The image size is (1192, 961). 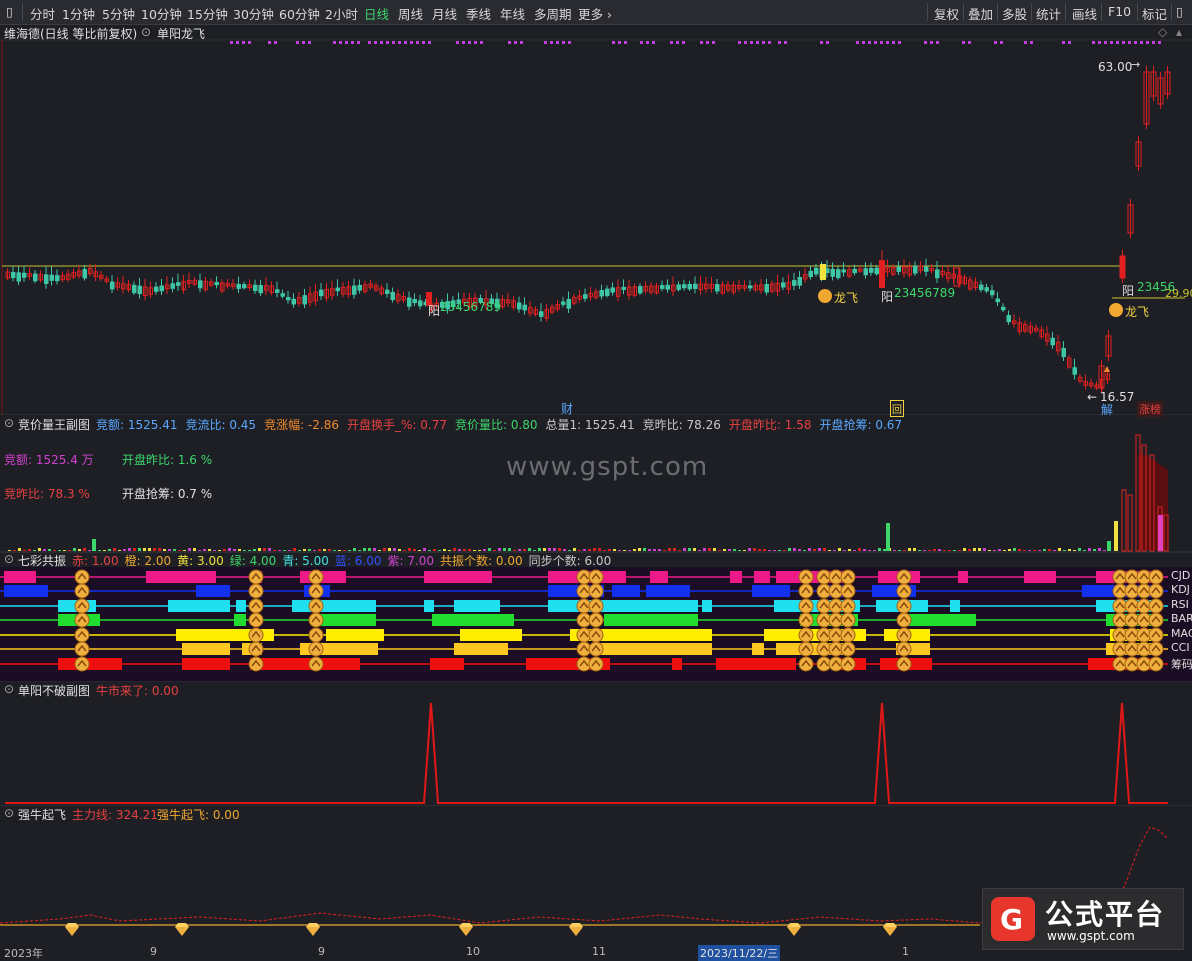 What do you see at coordinates (9, 559) in the screenshot?
I see `indicator-toggle-icon: ⊙` at bounding box center [9, 559].